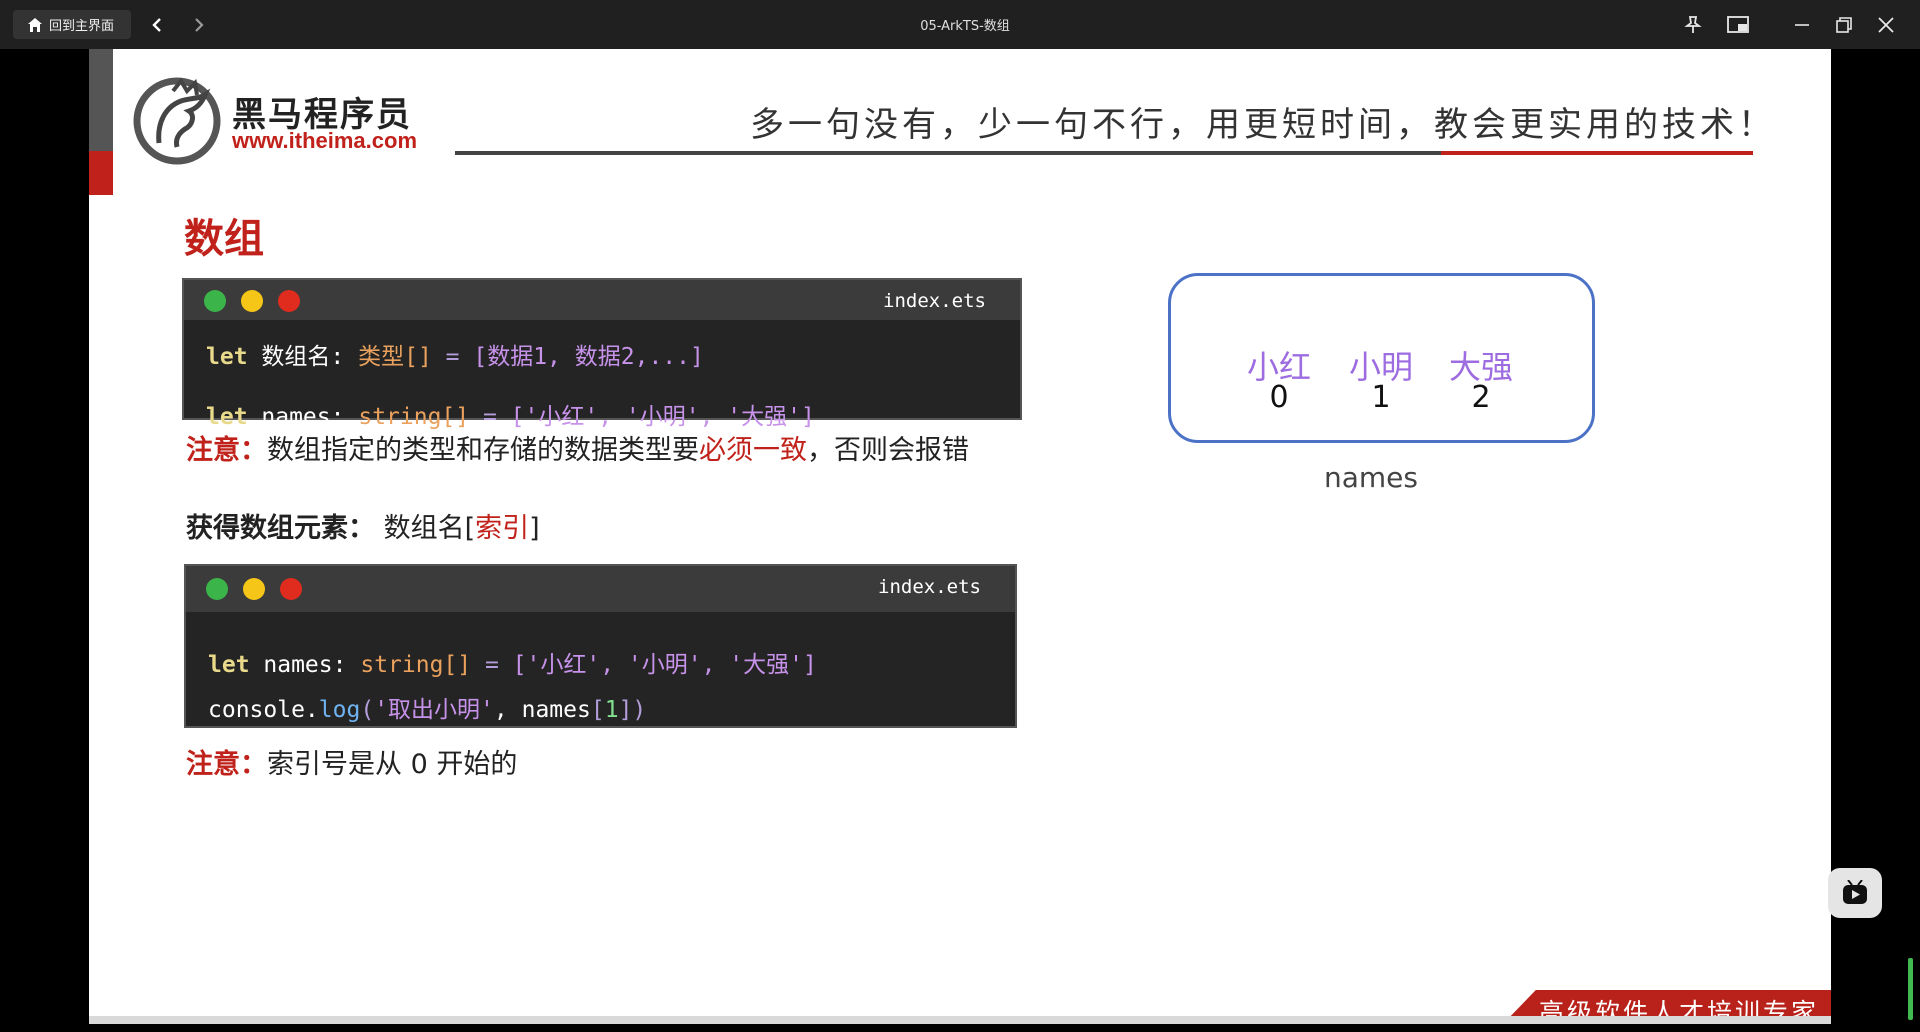  Describe the element at coordinates (960, 1020) in the screenshot. I see `slide-bottom-edge` at that location.